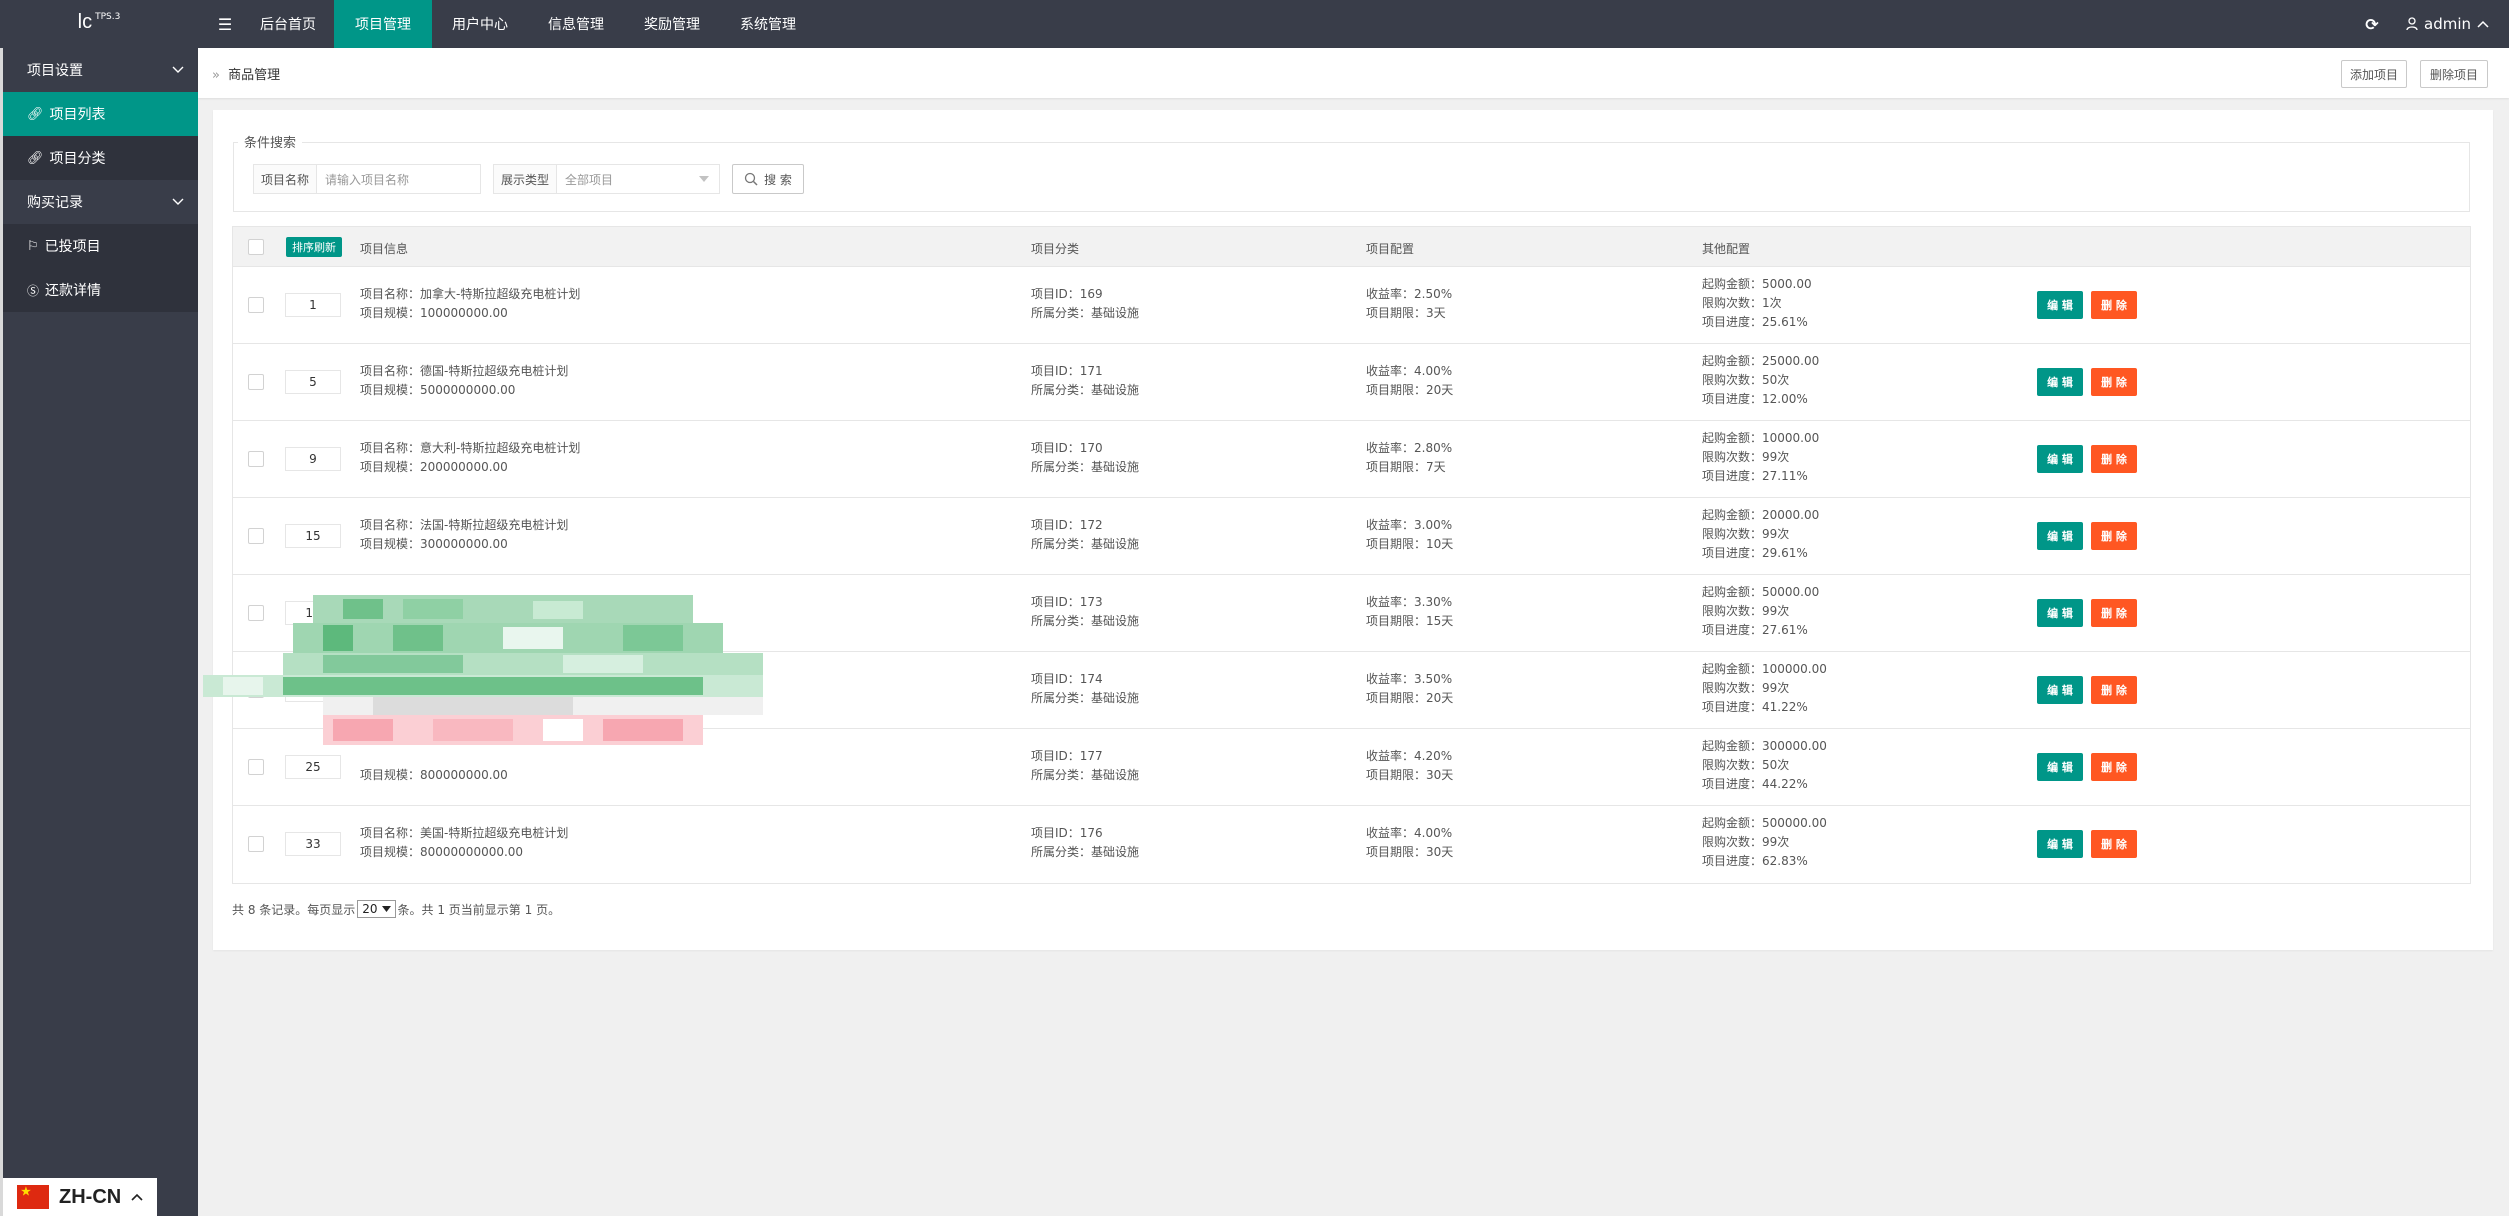  Describe the element at coordinates (314, 247) in the screenshot. I see `sort-refresh-button: 排序刷新` at that location.